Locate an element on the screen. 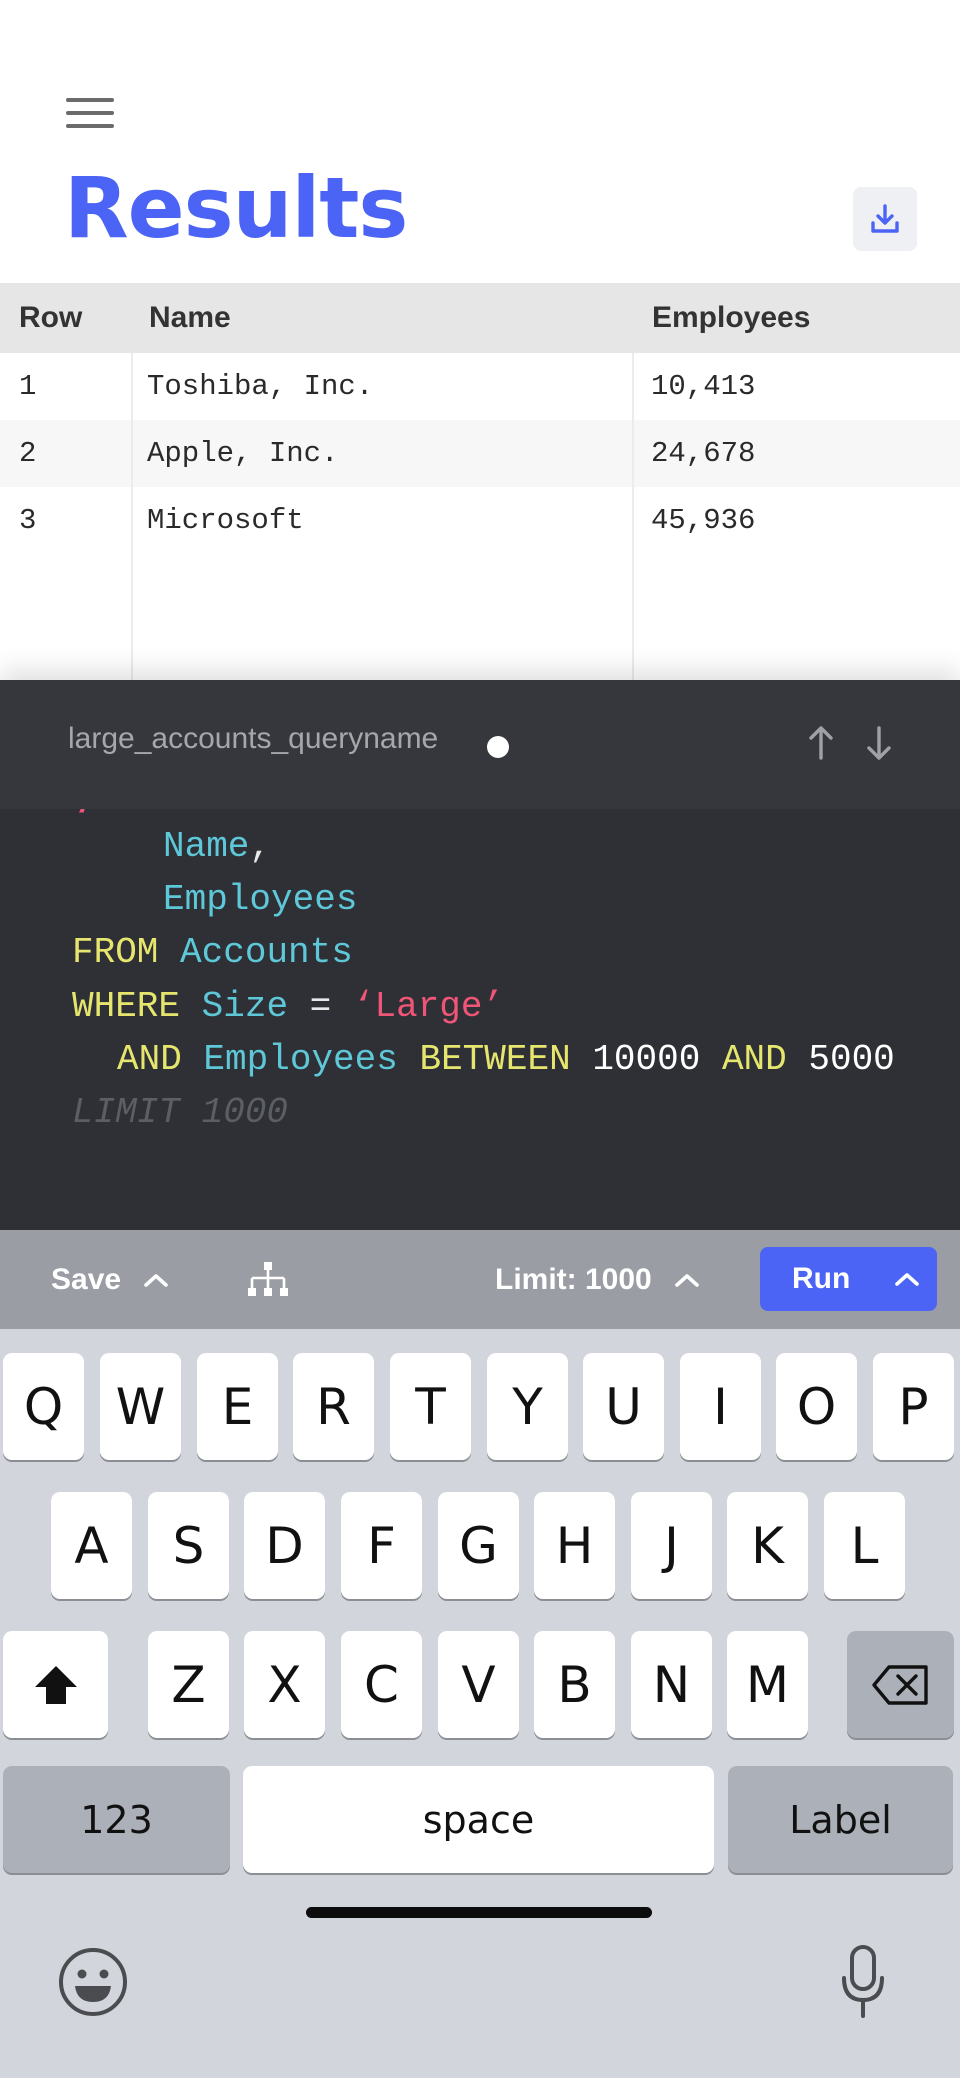 The image size is (960, 2078). key-h: H is located at coordinates (574, 1545).